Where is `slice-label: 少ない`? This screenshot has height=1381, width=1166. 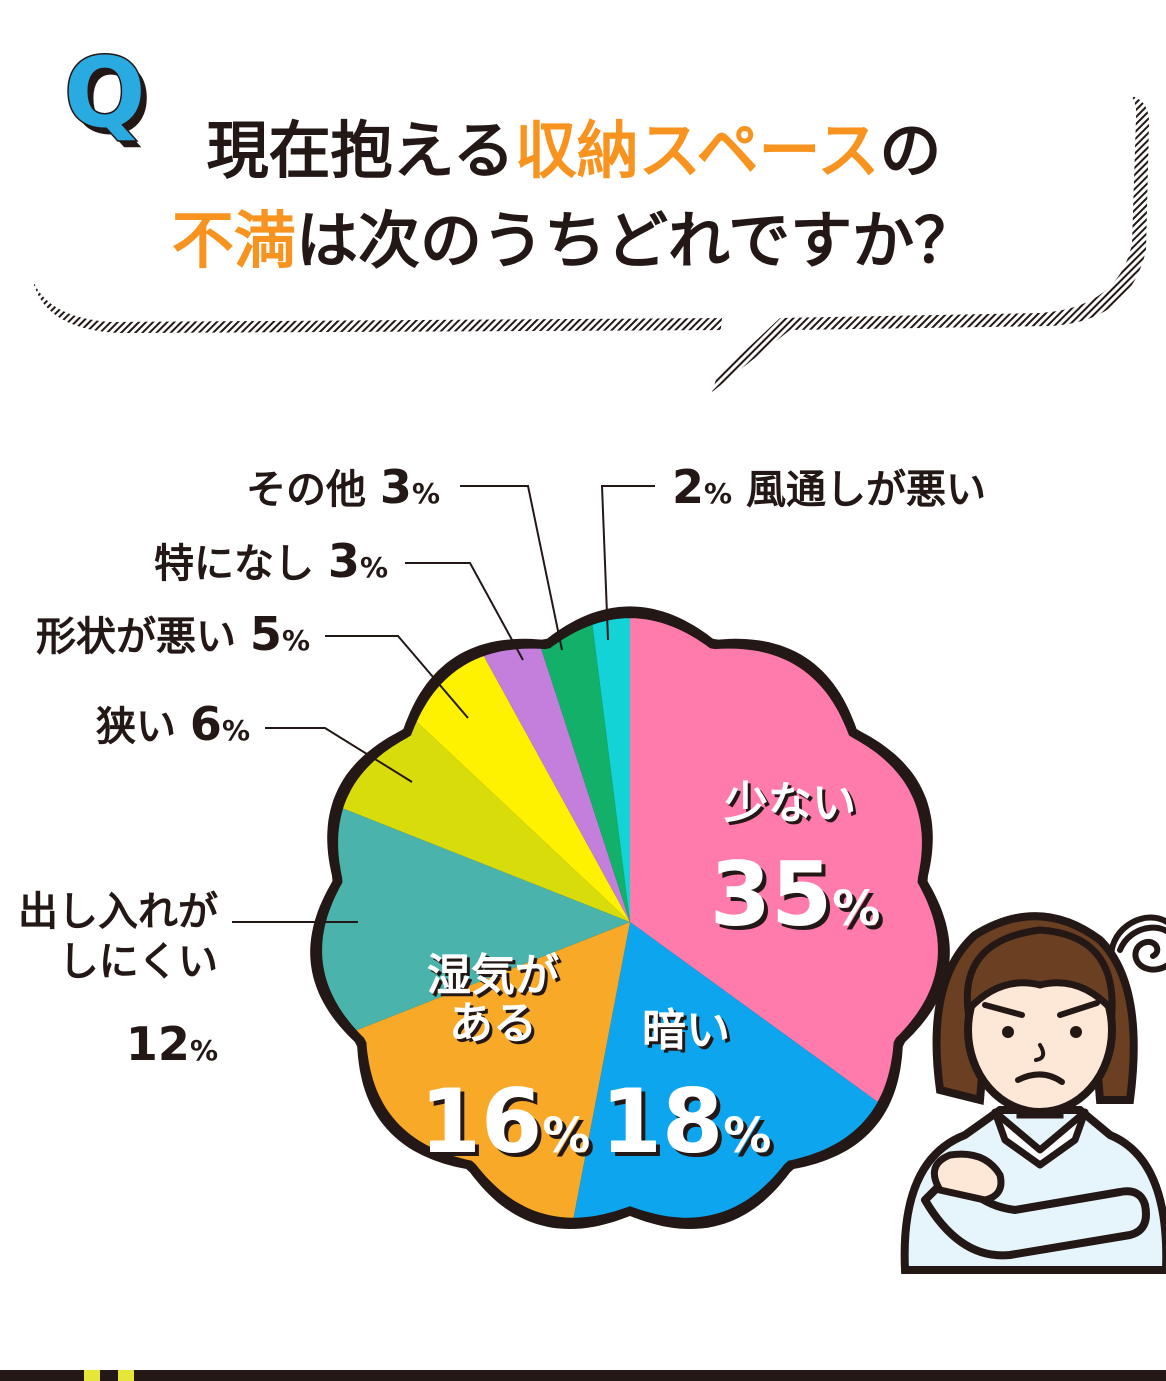
slice-label: 少ない is located at coordinates (790, 803).